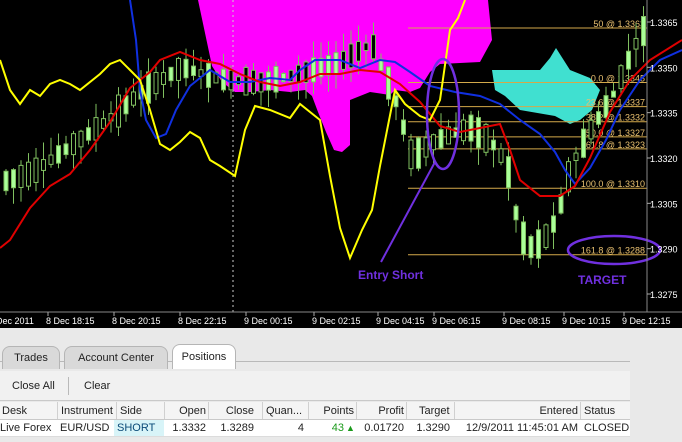 This screenshot has width=682, height=442. I want to click on col-header-status: Status, so click(605, 410).